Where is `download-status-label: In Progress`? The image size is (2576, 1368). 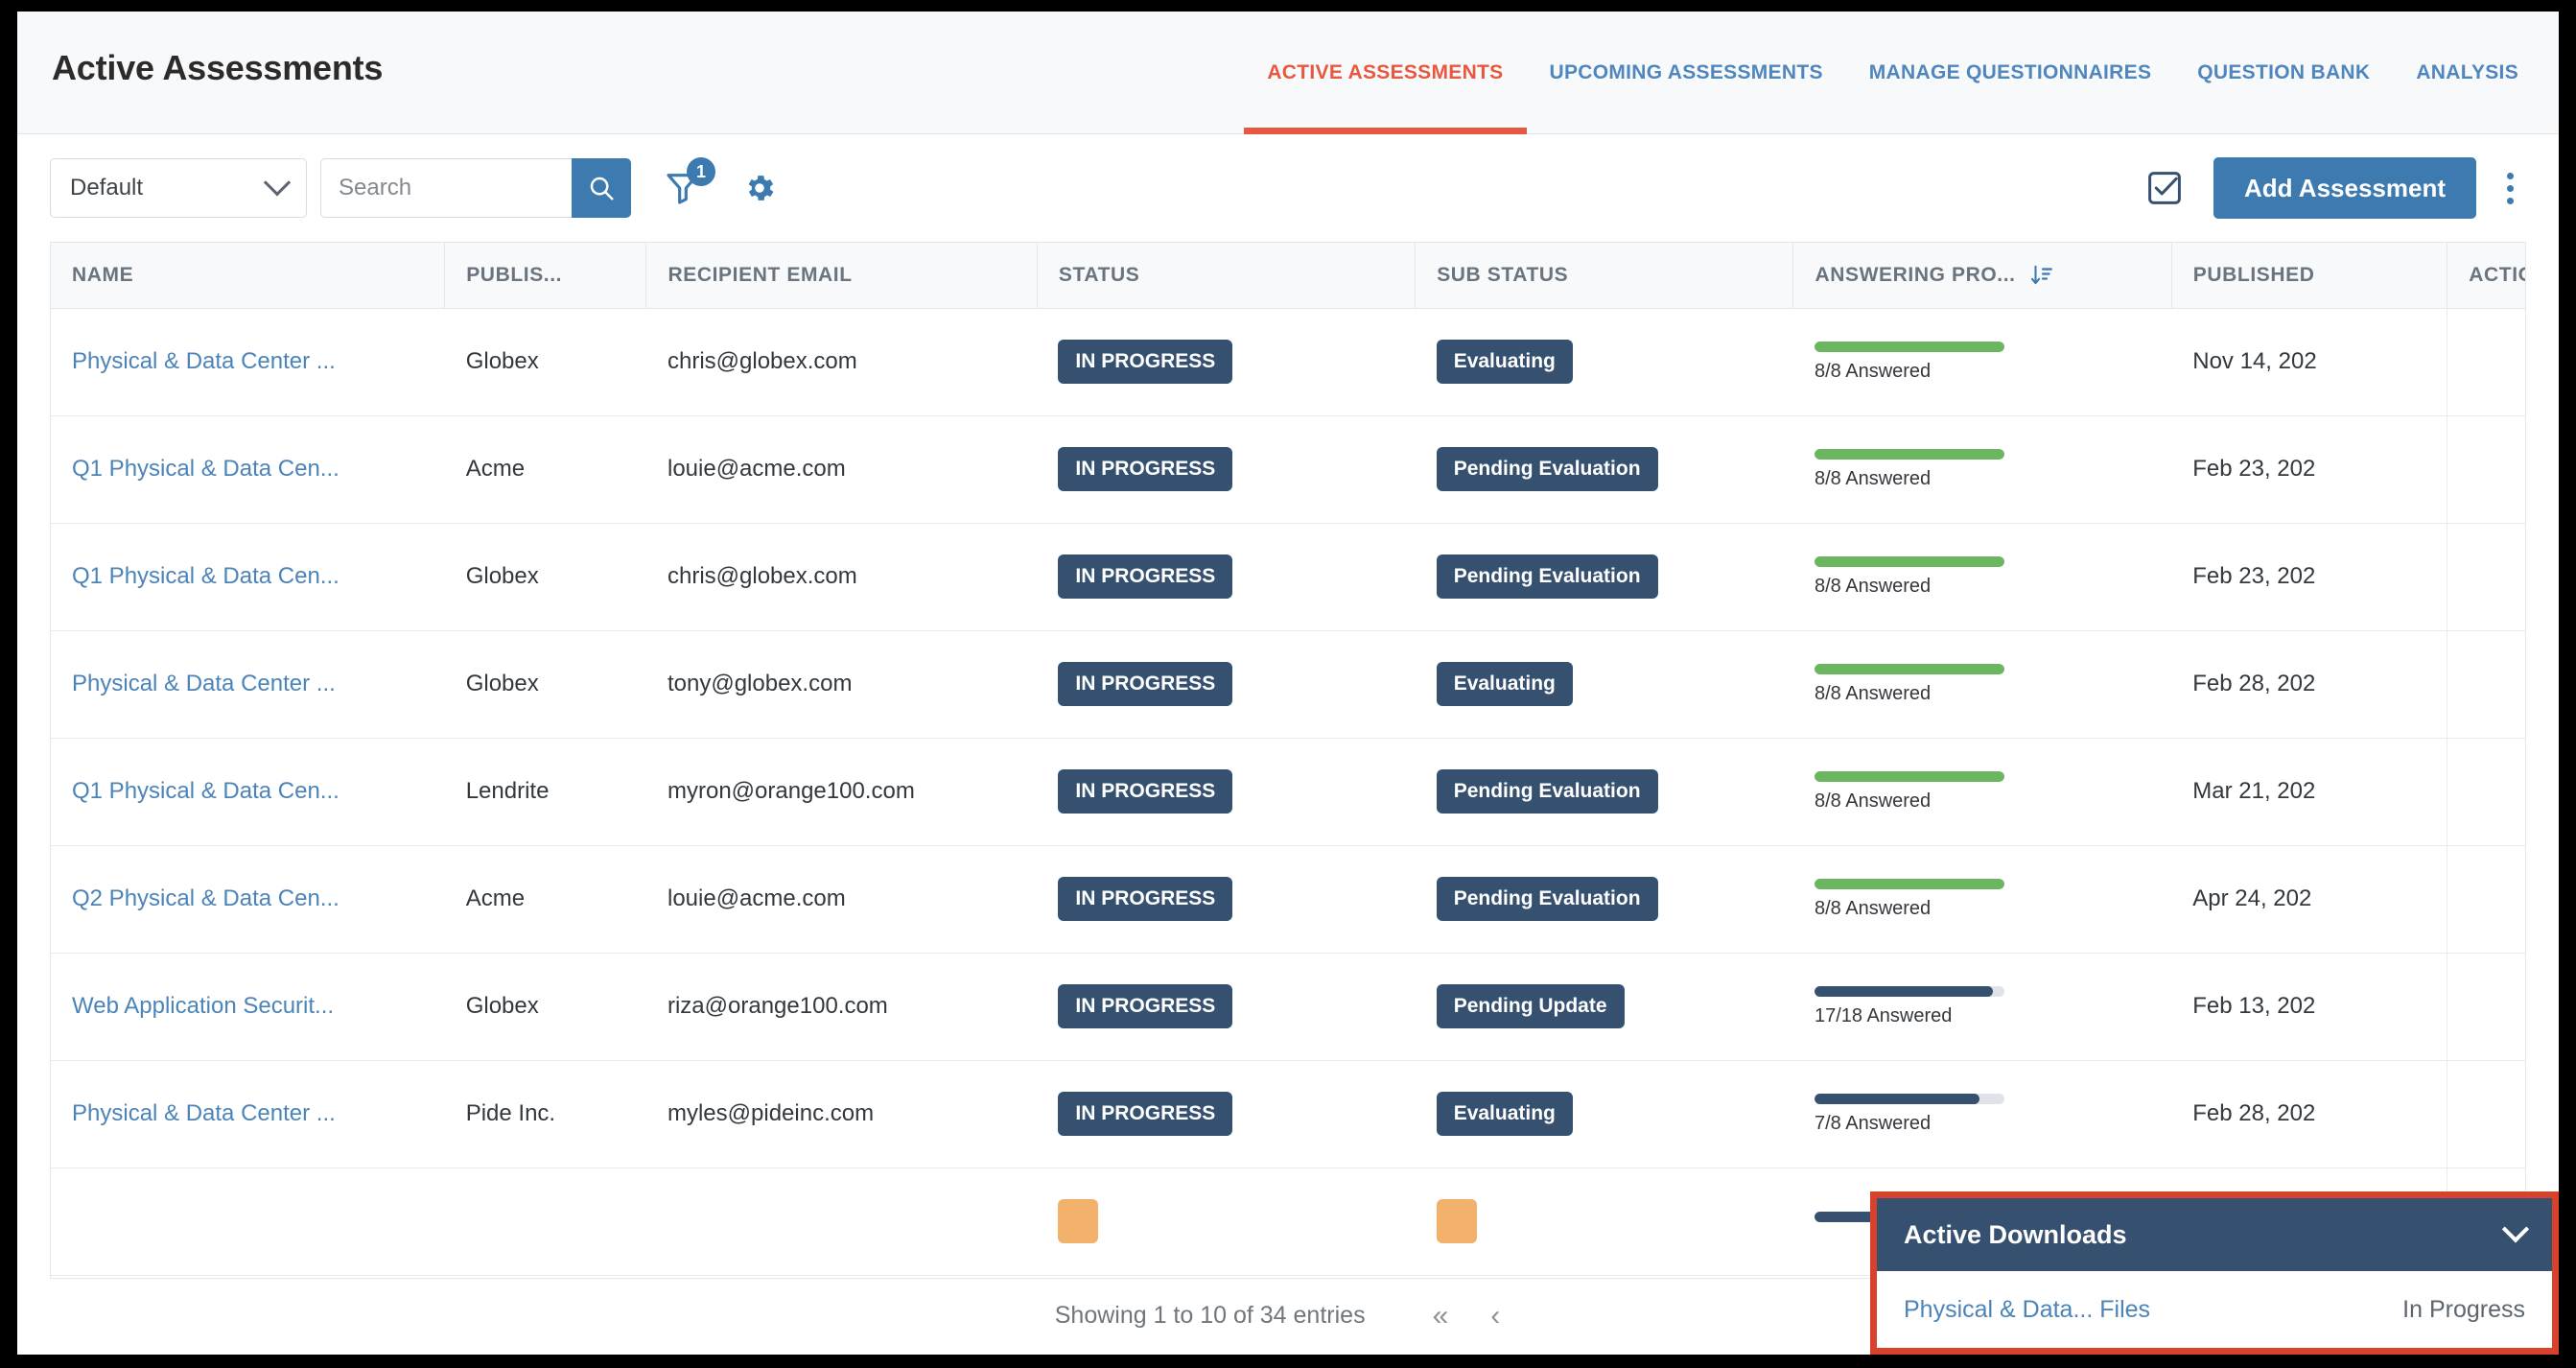 download-status-label: In Progress is located at coordinates (2463, 1309).